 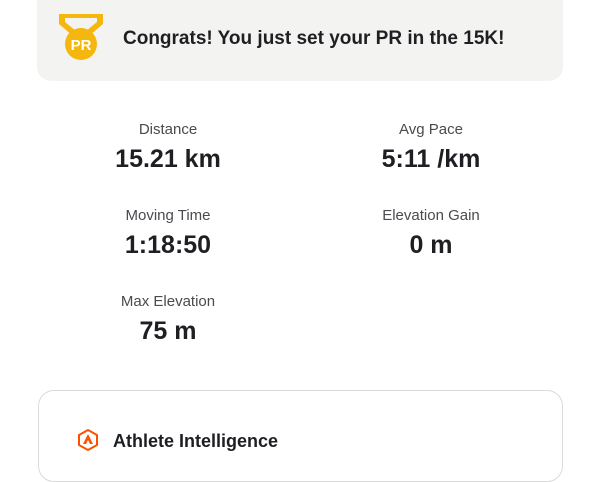 I want to click on stat-value: 0 m, so click(x=431, y=245).